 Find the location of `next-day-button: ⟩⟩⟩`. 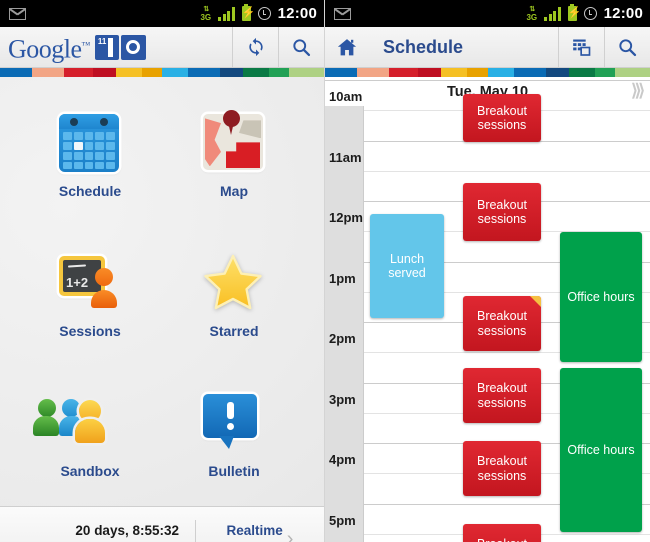

next-day-button: ⟩⟩⟩ is located at coordinates (638, 91).